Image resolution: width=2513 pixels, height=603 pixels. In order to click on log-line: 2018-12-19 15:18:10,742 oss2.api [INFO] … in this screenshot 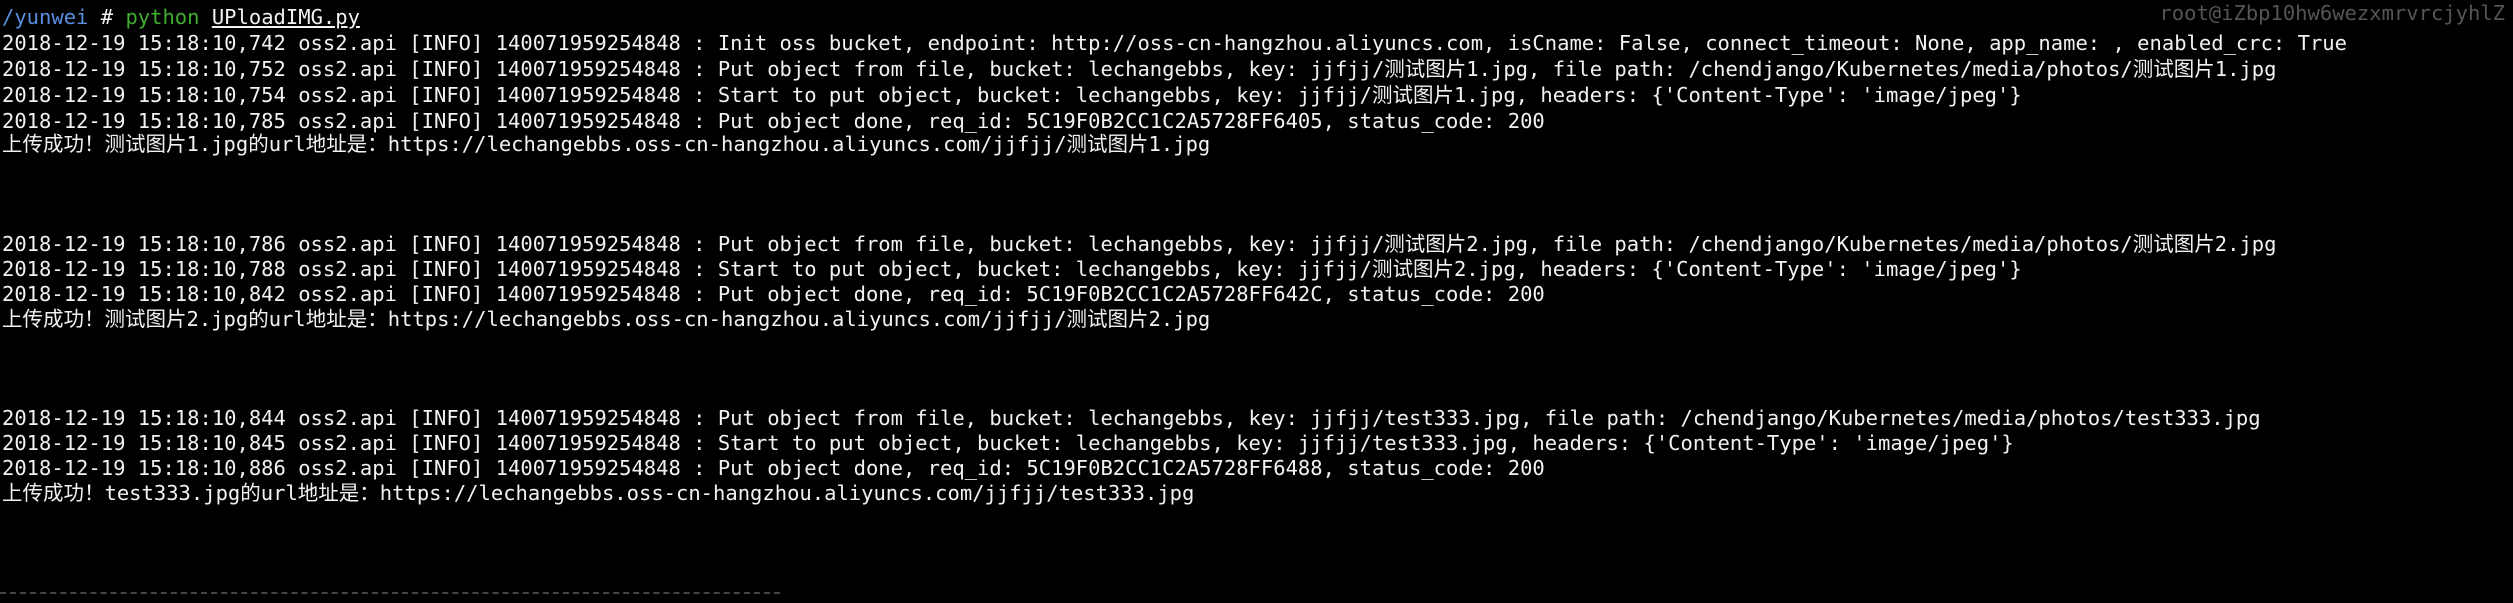, I will do `click(1174, 43)`.